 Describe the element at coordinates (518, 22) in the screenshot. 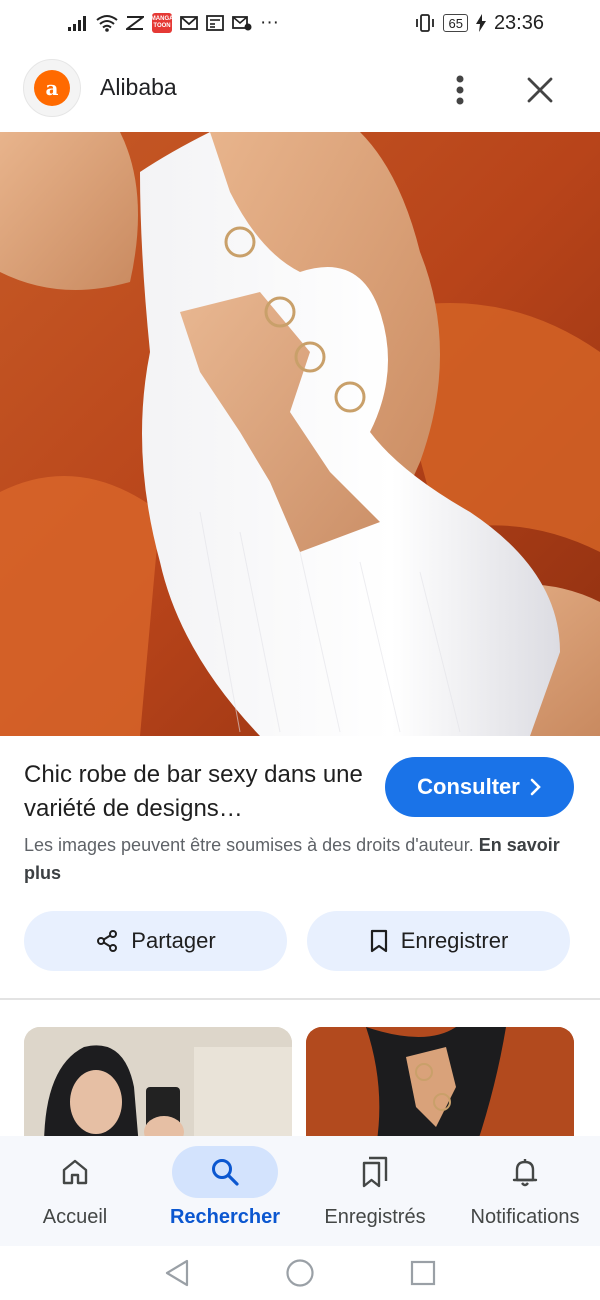

I see `clock: 23:36` at that location.